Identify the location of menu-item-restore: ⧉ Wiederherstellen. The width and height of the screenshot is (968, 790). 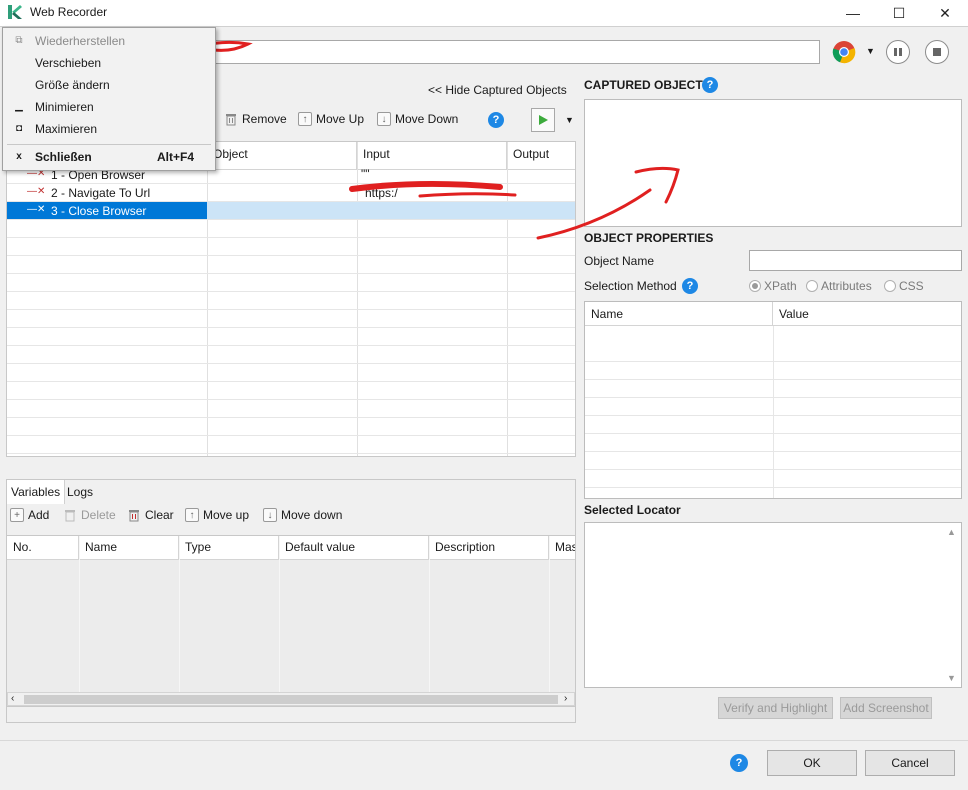
(109, 41).